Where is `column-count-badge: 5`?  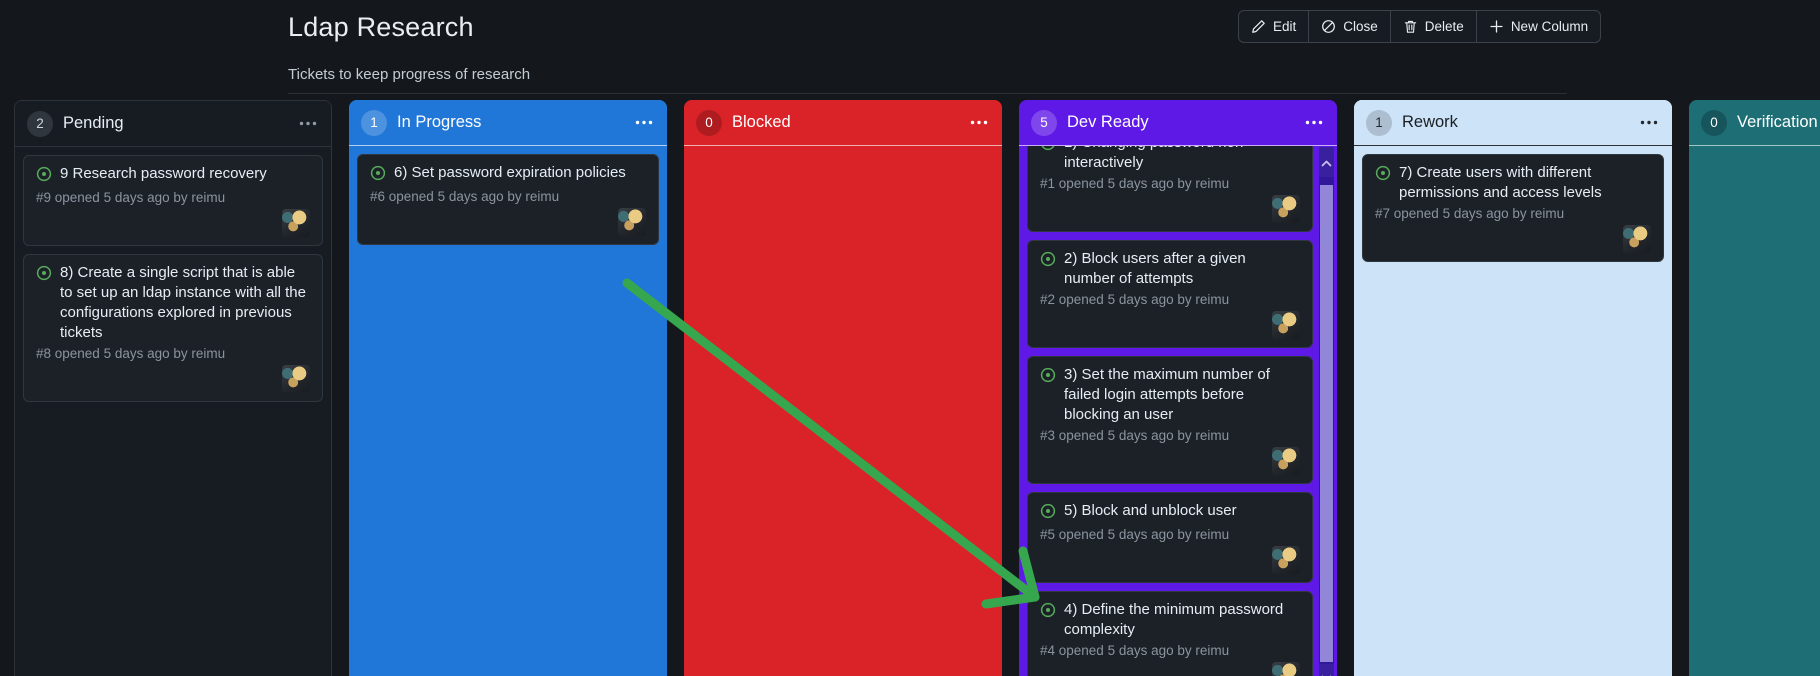
column-count-badge: 5 is located at coordinates (1044, 122).